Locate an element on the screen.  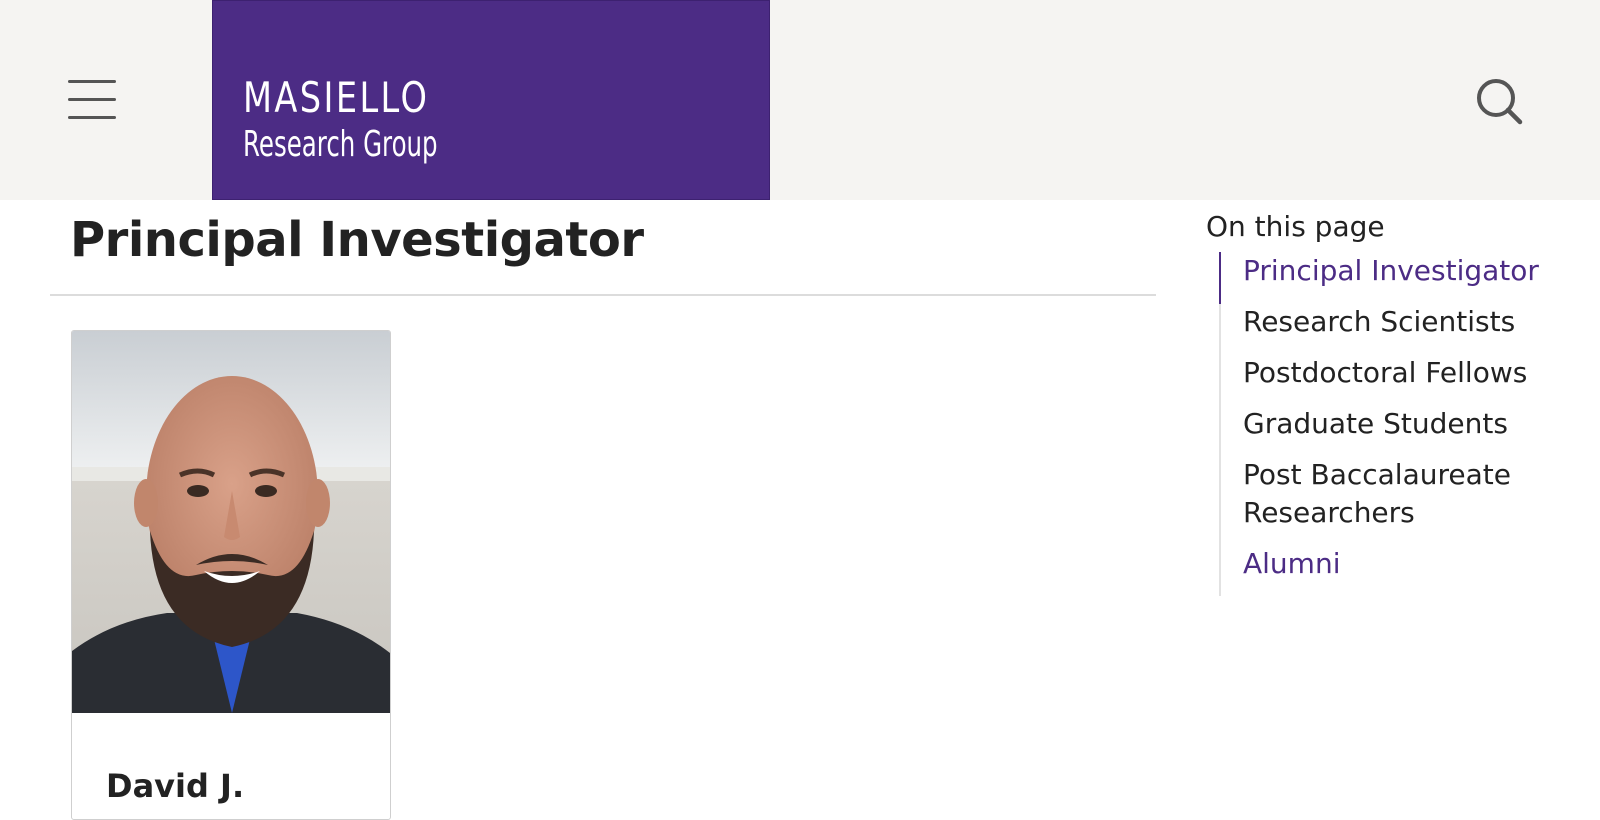
search-button is located at coordinates (1500, 102).